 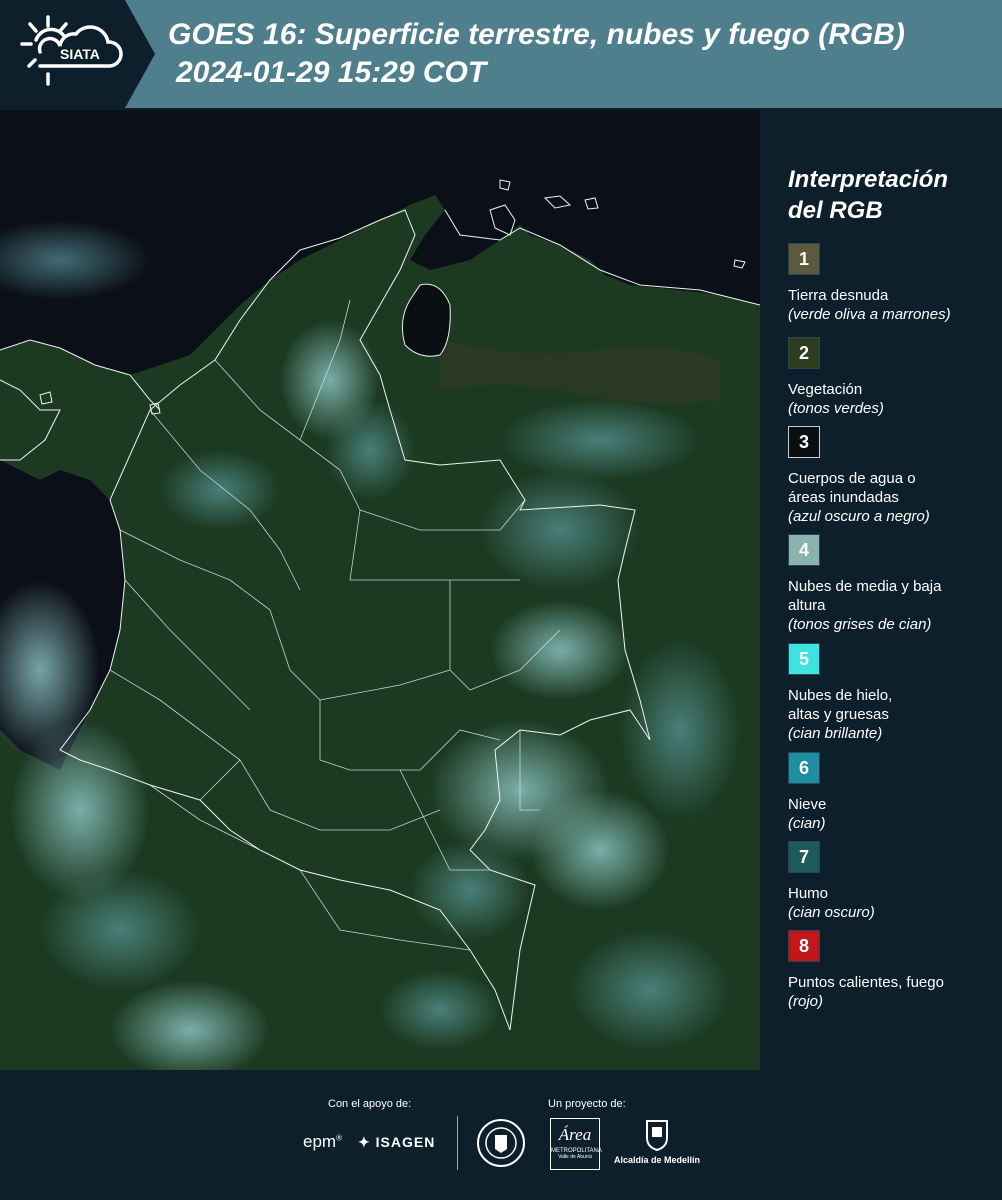 What do you see at coordinates (859, 516) in the screenshot?
I see `legend-item-note: (azul oscuro a negro)` at bounding box center [859, 516].